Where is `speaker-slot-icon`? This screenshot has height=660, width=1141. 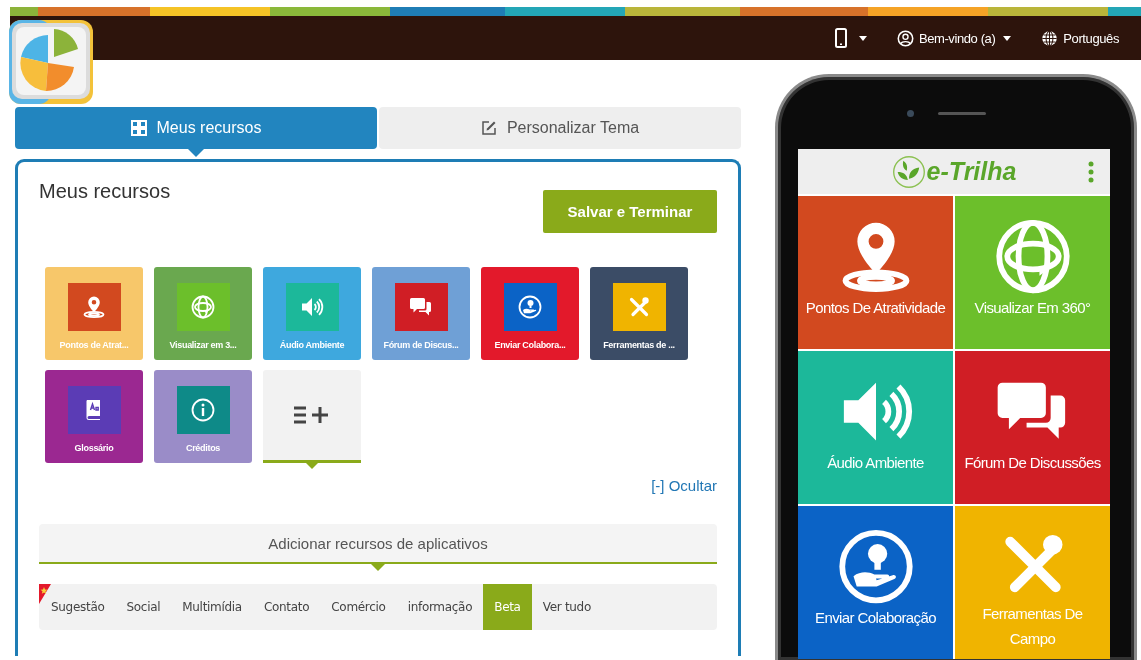 speaker-slot-icon is located at coordinates (961, 113).